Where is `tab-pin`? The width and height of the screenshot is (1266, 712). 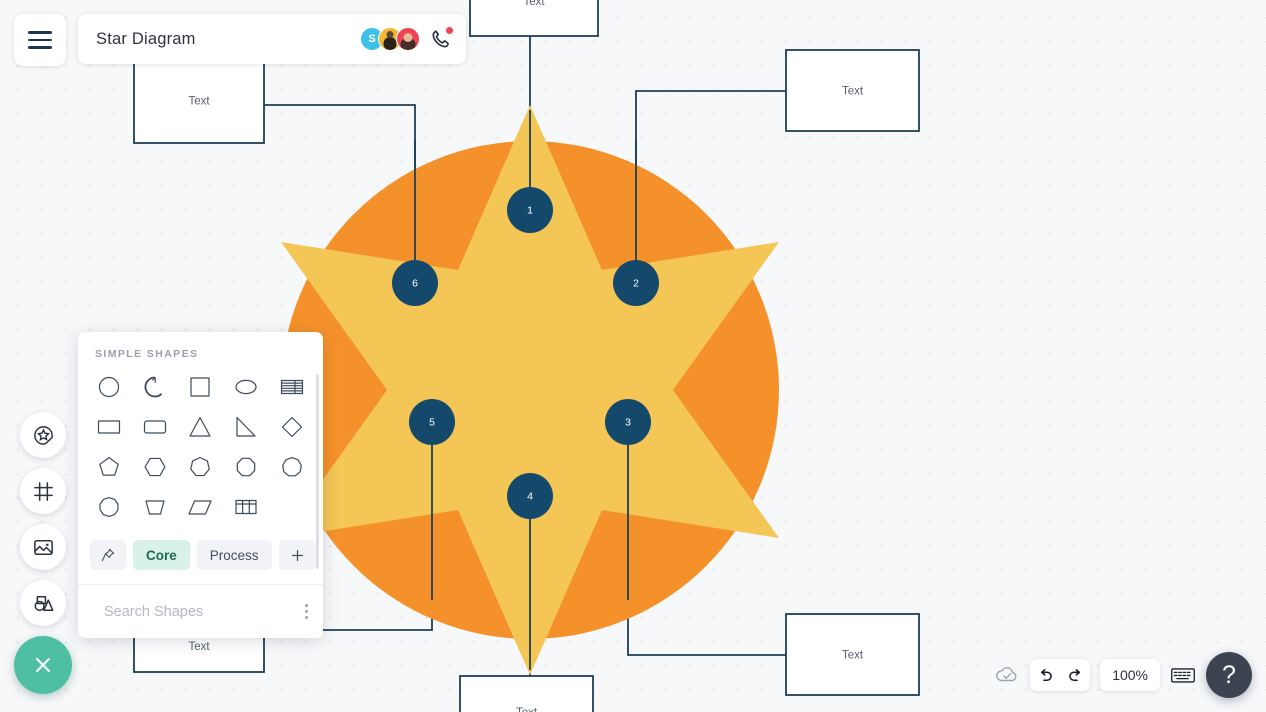
tab-pin is located at coordinates (108, 555).